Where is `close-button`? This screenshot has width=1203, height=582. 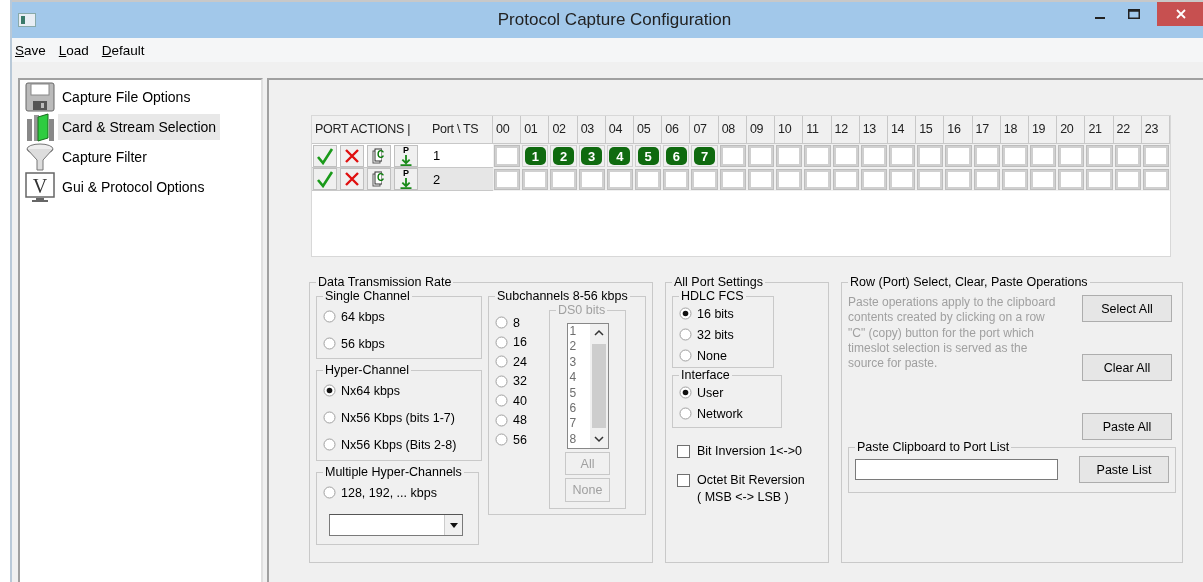
close-button is located at coordinates (1180, 14).